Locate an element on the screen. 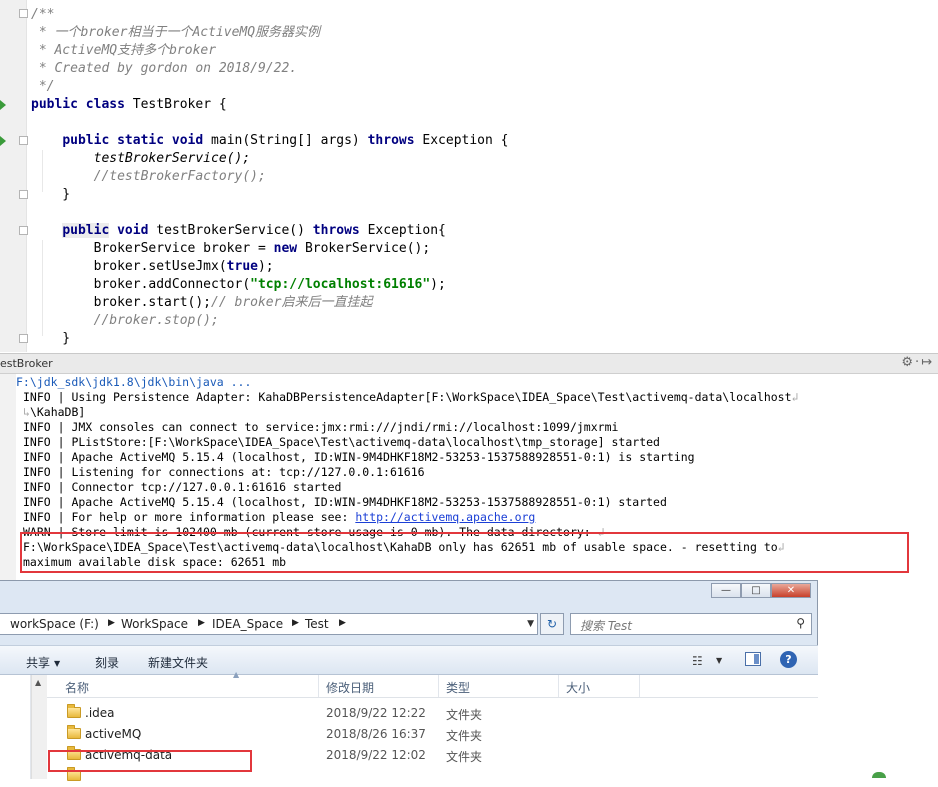 The image size is (938, 787). run-tool-window-header: estBroker ⚙·↦ is located at coordinates (469, 363).